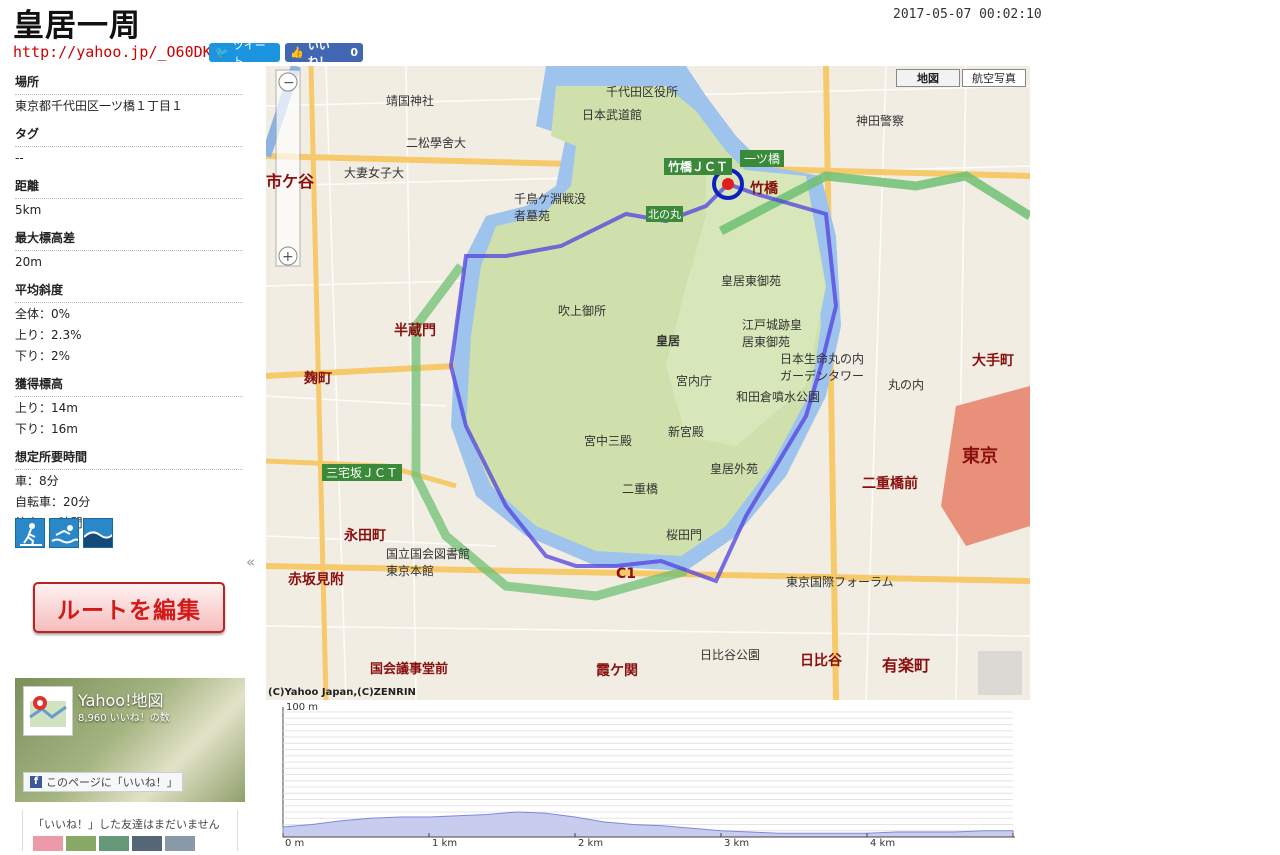  What do you see at coordinates (686, 432) in the screenshot?
I see `map-label: 新宮殿` at bounding box center [686, 432].